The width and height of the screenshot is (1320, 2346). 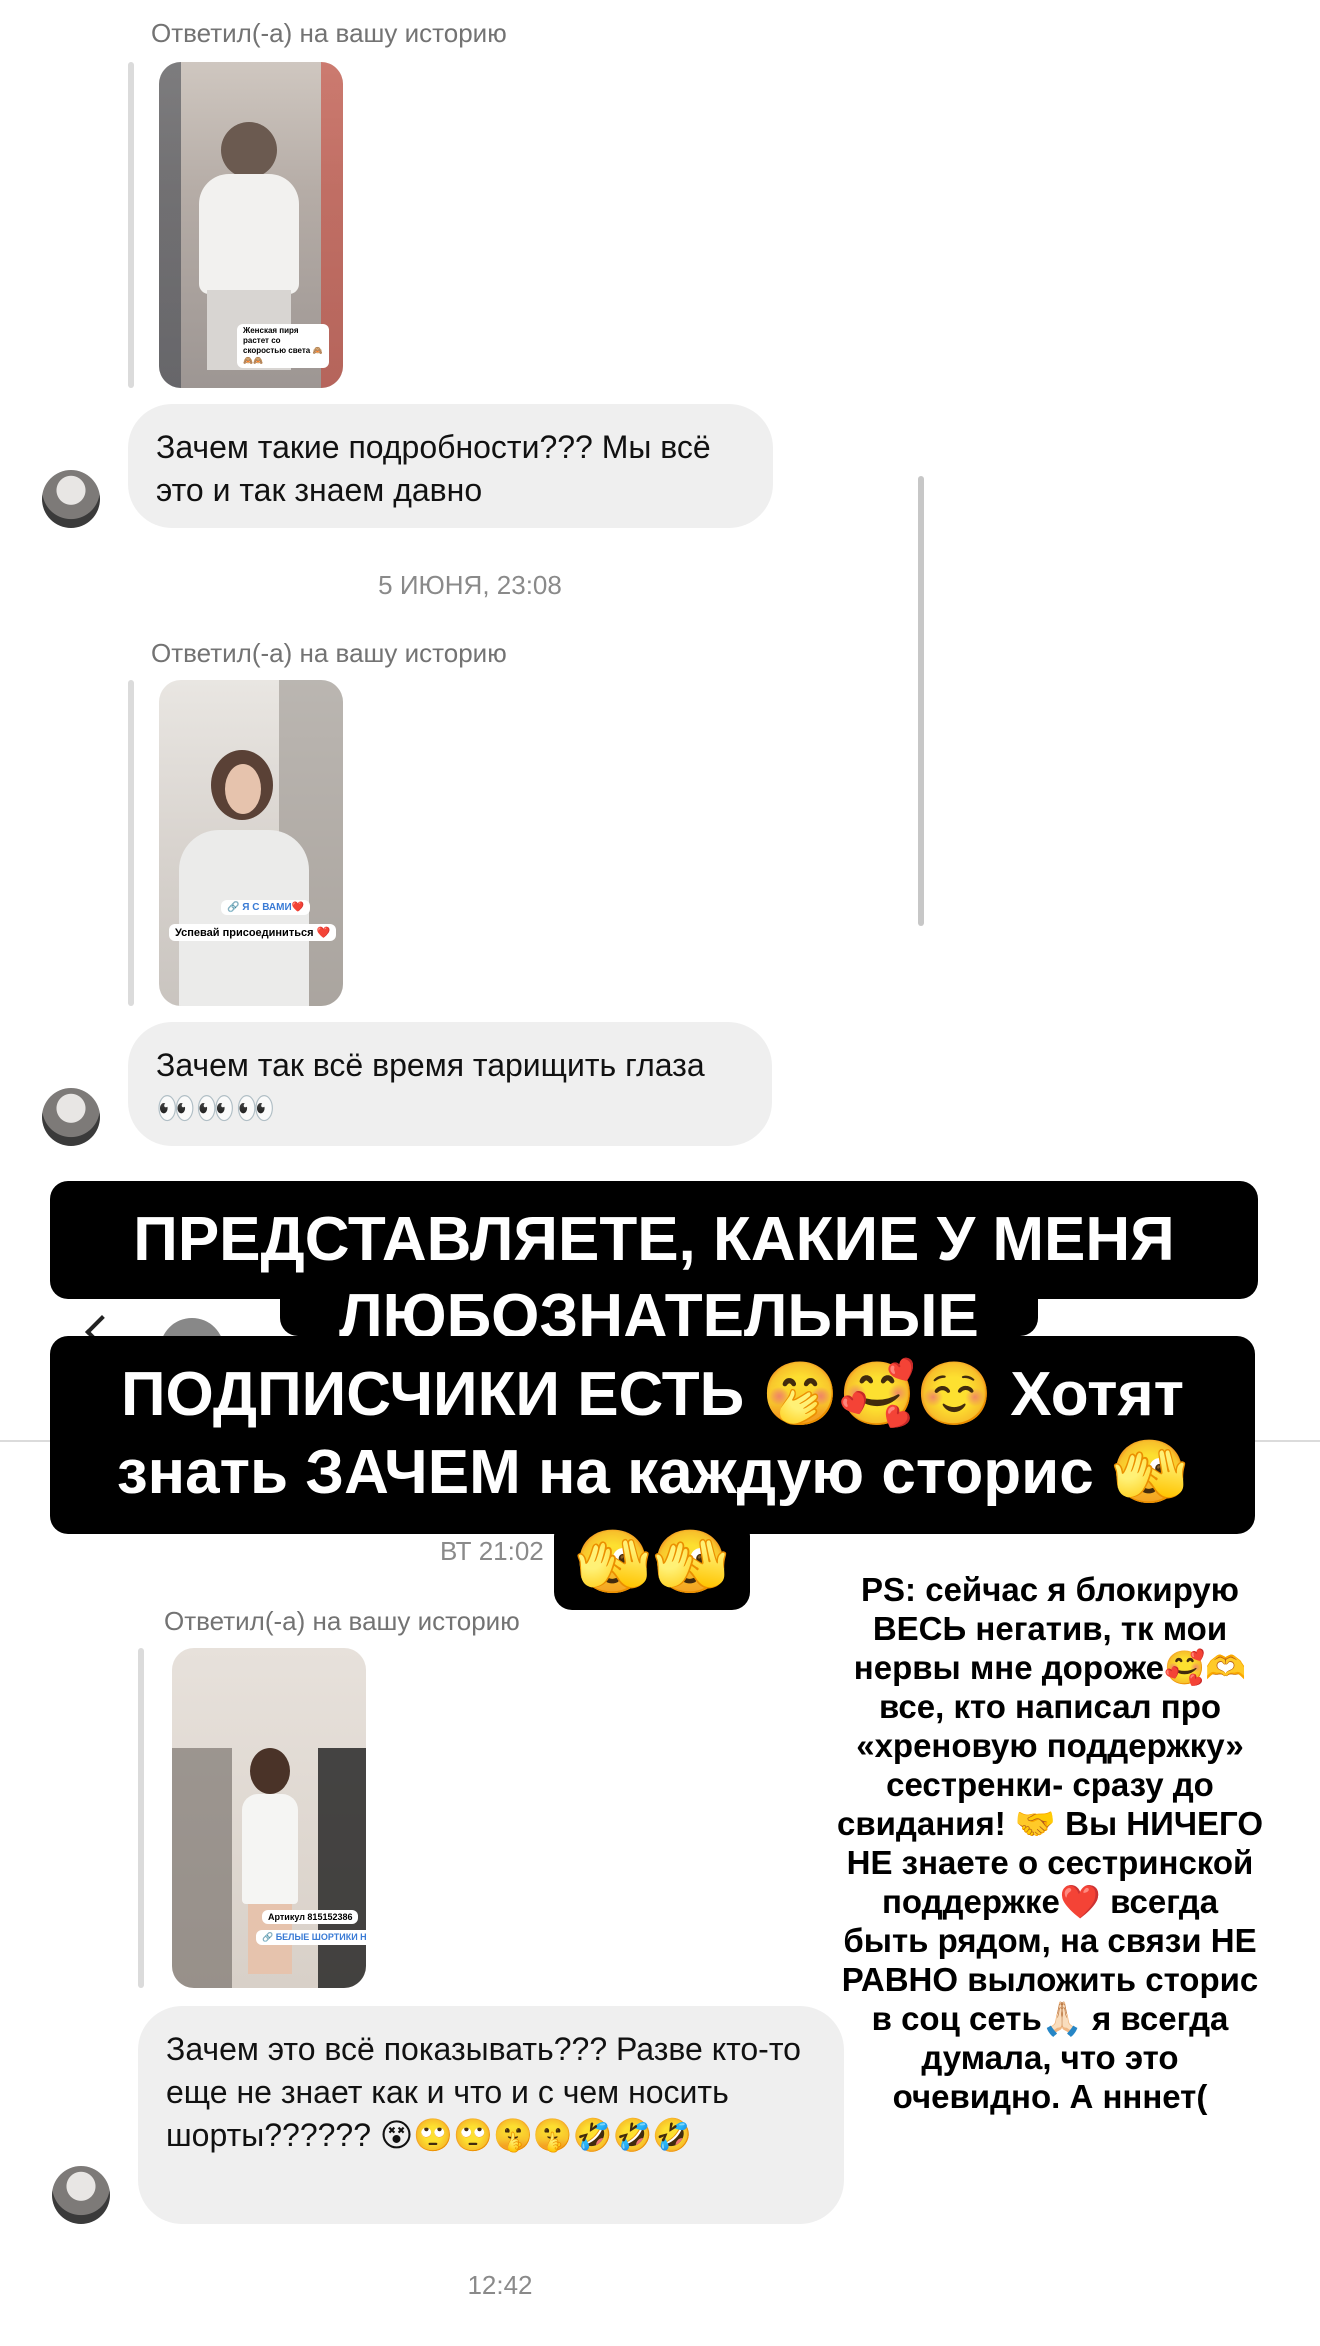 I want to click on story-link-sticker: 🔗 Я С ВАМИ❤️, so click(x=266, y=907).